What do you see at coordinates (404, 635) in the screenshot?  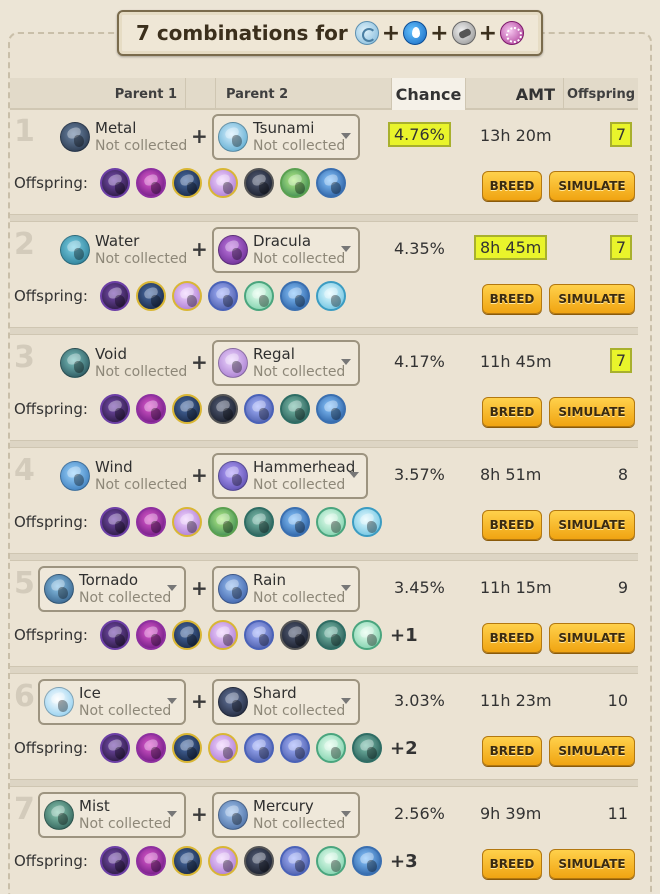 I see `more-offspring-count: +1` at bounding box center [404, 635].